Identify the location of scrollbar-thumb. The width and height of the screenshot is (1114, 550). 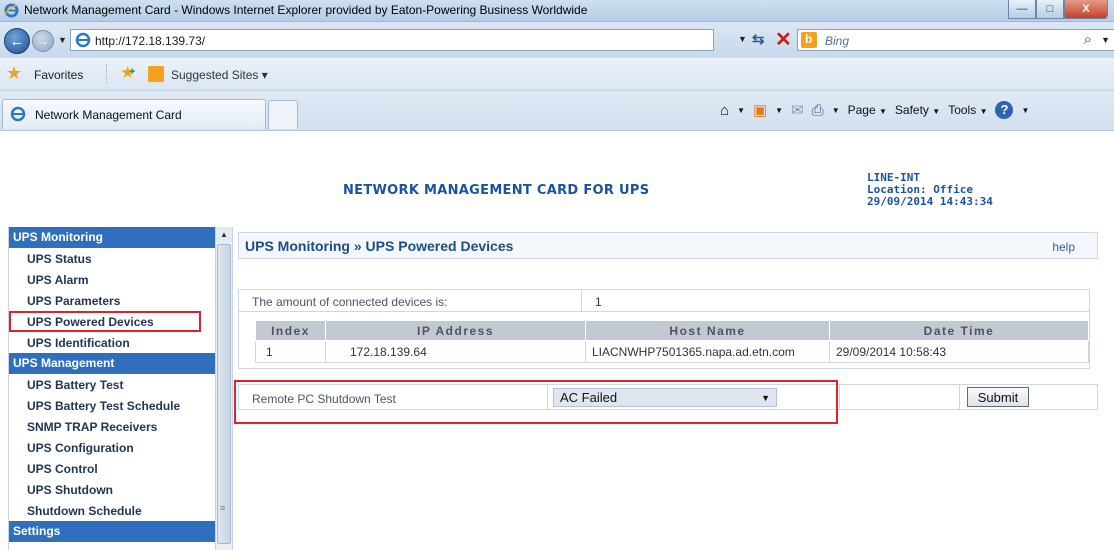
(224, 394).